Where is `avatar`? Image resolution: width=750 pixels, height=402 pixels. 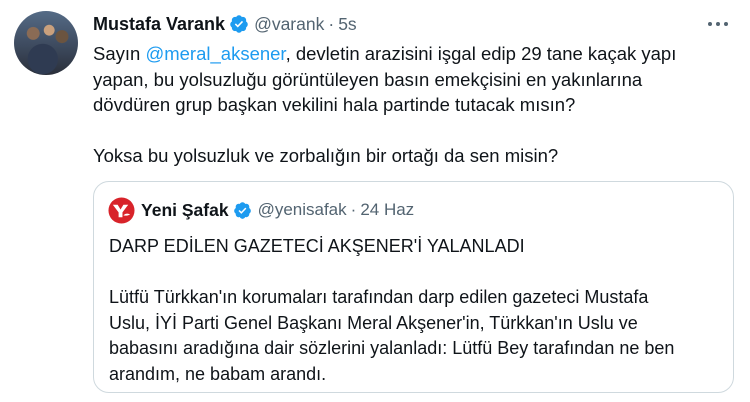
avatar is located at coordinates (46, 43).